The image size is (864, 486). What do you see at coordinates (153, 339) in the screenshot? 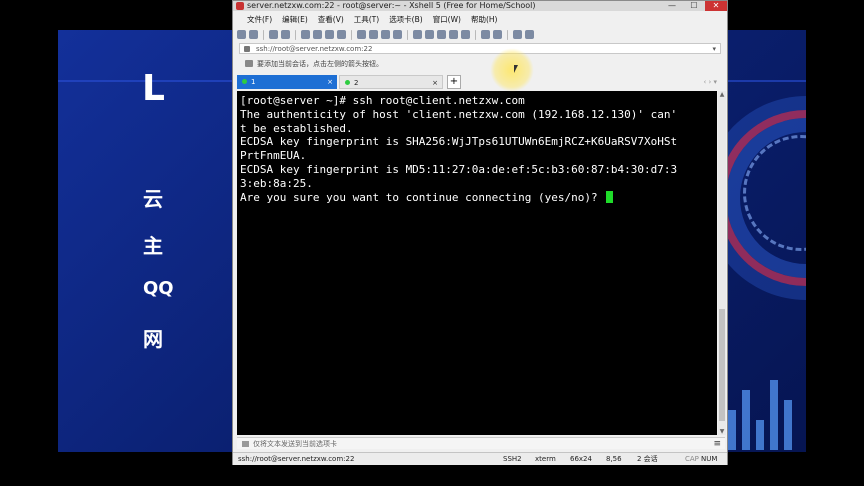
I see `slide-line-4: 网` at bounding box center [153, 339].